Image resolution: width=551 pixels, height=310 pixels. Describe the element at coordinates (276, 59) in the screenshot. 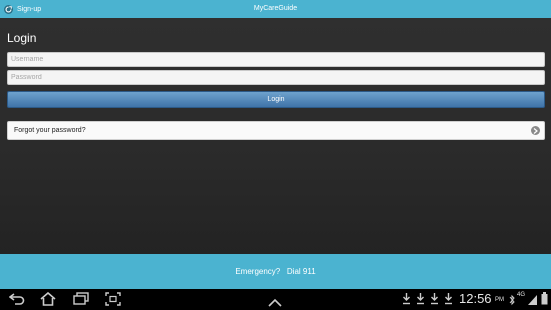

I see `username-field` at that location.